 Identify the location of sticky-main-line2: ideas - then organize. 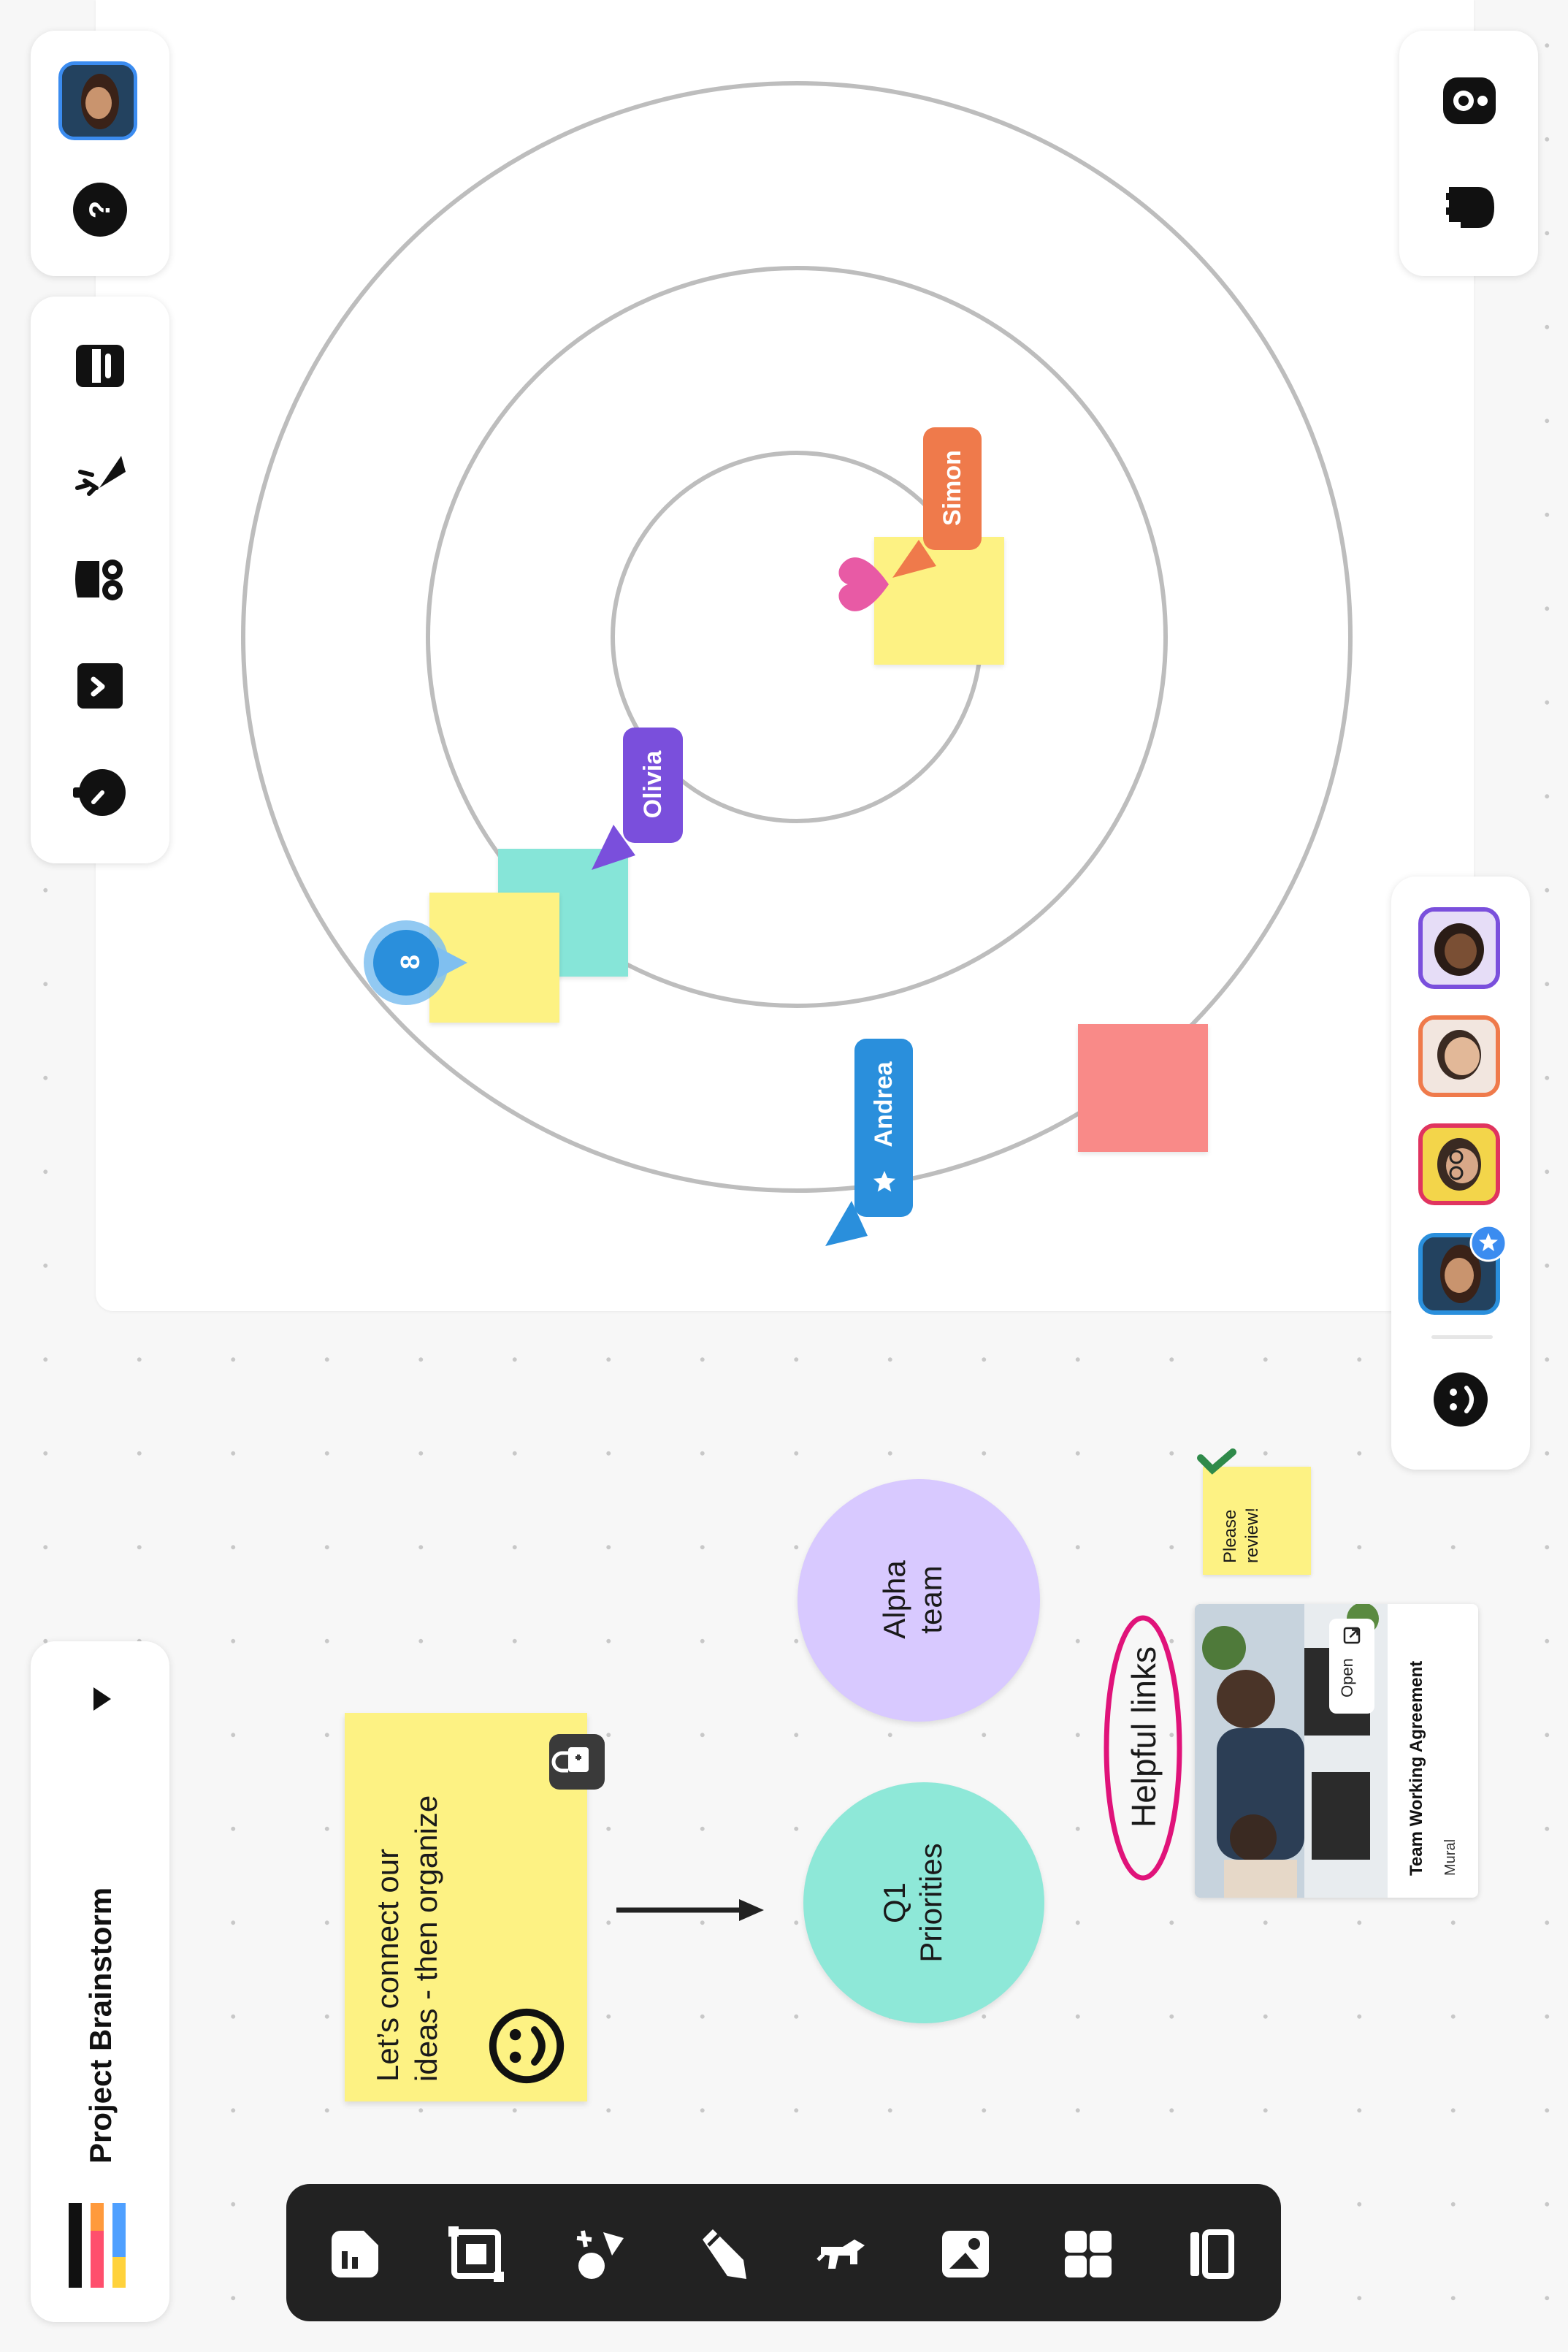
(426, 1938).